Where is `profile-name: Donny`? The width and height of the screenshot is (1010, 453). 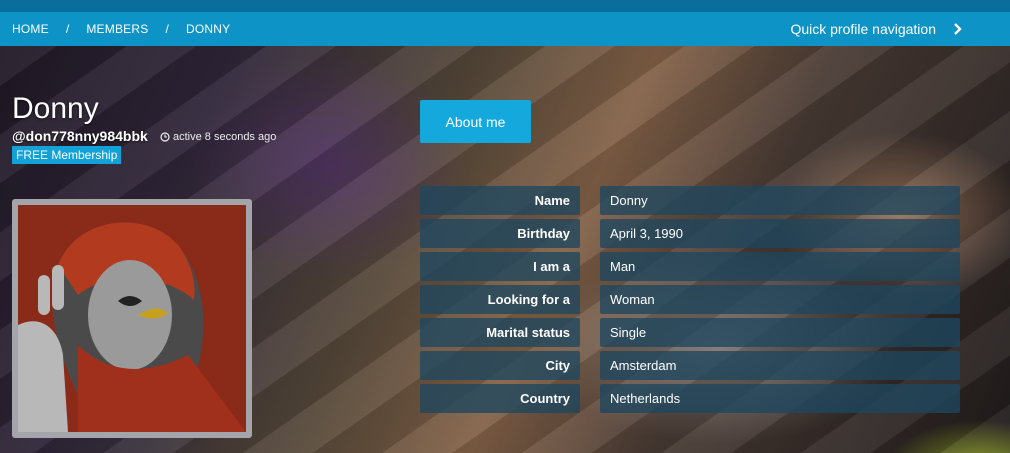 profile-name: Donny is located at coordinates (55, 108).